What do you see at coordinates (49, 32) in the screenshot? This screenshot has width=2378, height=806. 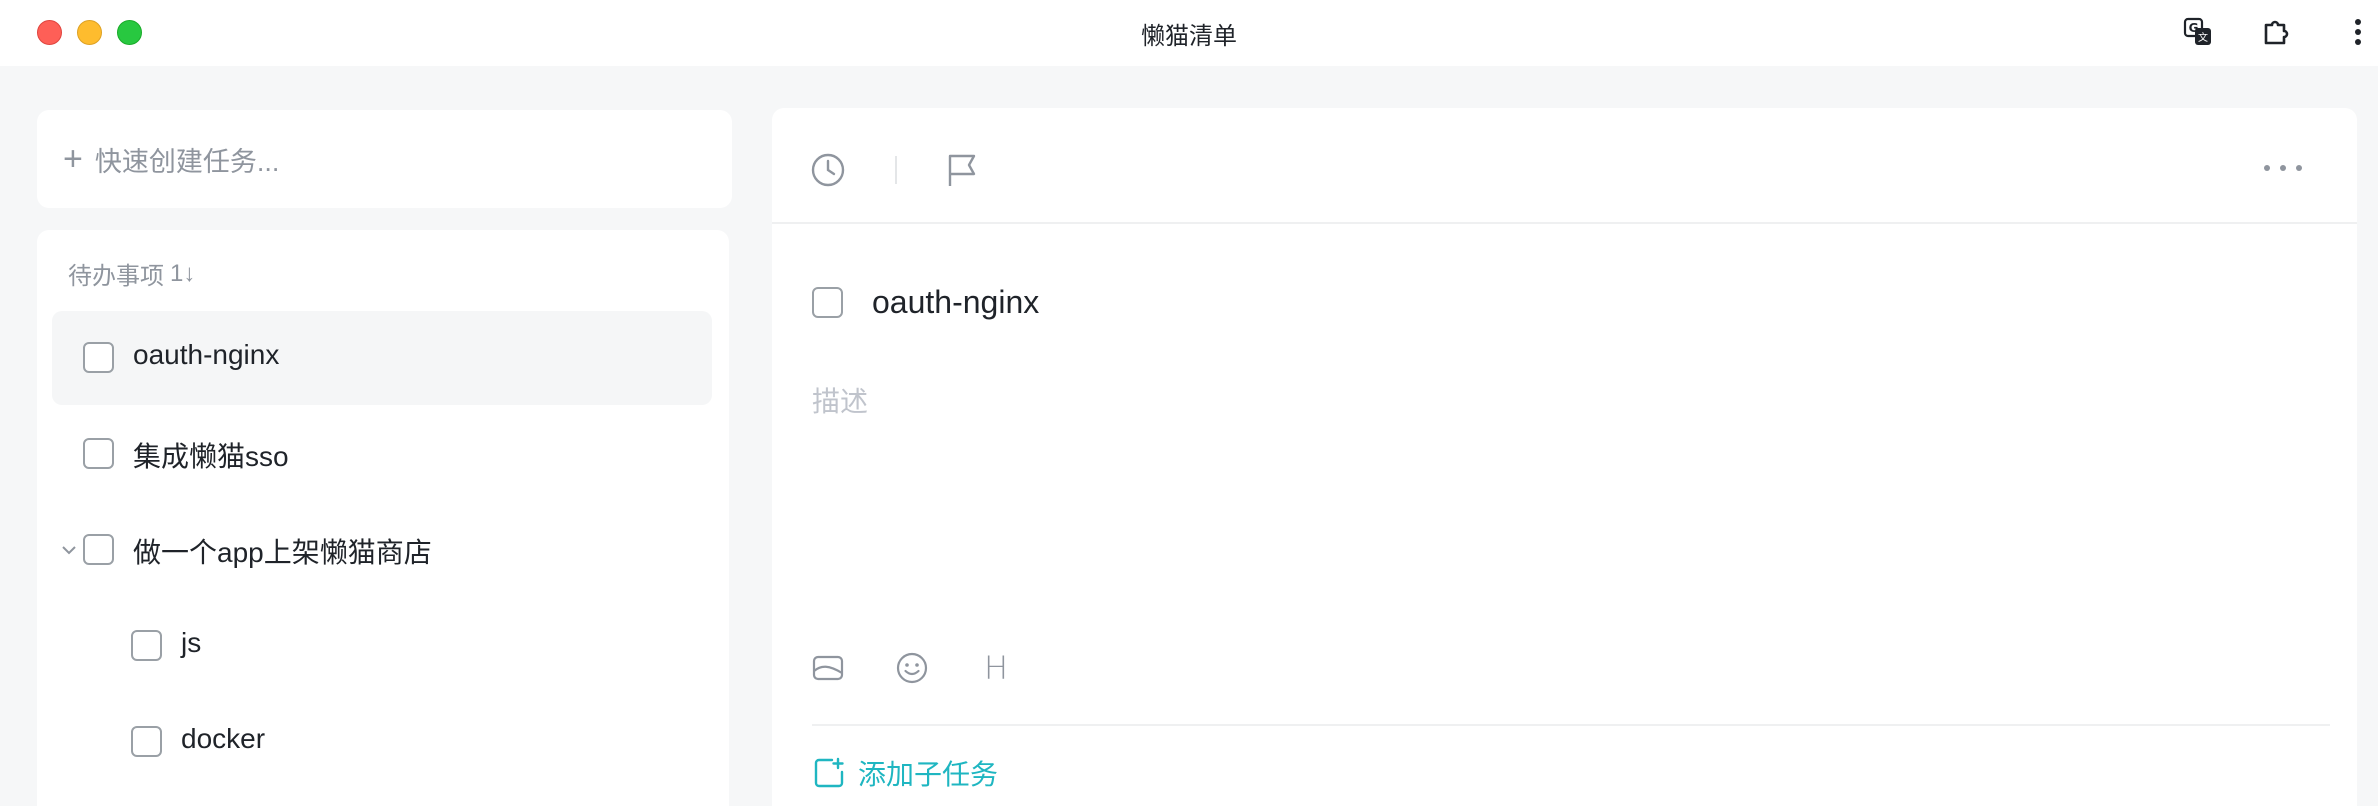 I see `close-window-button` at bounding box center [49, 32].